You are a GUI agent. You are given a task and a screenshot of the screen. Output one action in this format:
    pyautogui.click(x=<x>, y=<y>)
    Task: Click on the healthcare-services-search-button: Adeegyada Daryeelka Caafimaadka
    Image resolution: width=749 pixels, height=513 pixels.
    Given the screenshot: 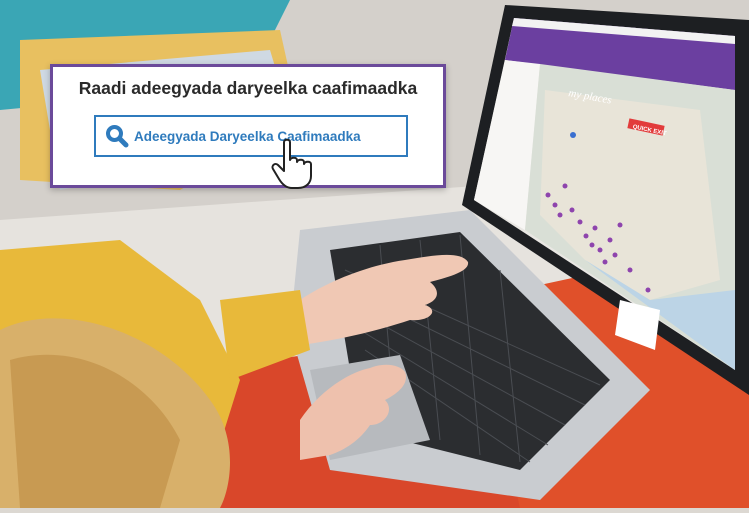 What is the action you would take?
    pyautogui.click(x=251, y=136)
    